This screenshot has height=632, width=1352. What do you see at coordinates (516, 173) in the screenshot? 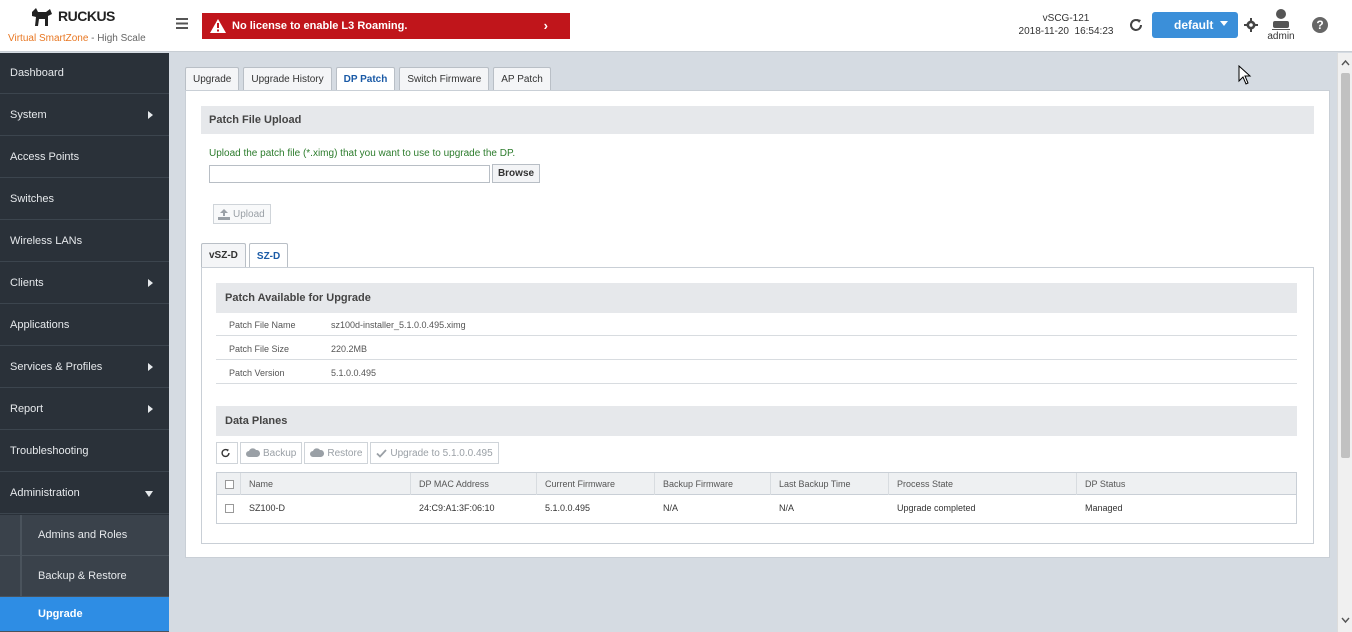
I see `browse-button: Browse` at bounding box center [516, 173].